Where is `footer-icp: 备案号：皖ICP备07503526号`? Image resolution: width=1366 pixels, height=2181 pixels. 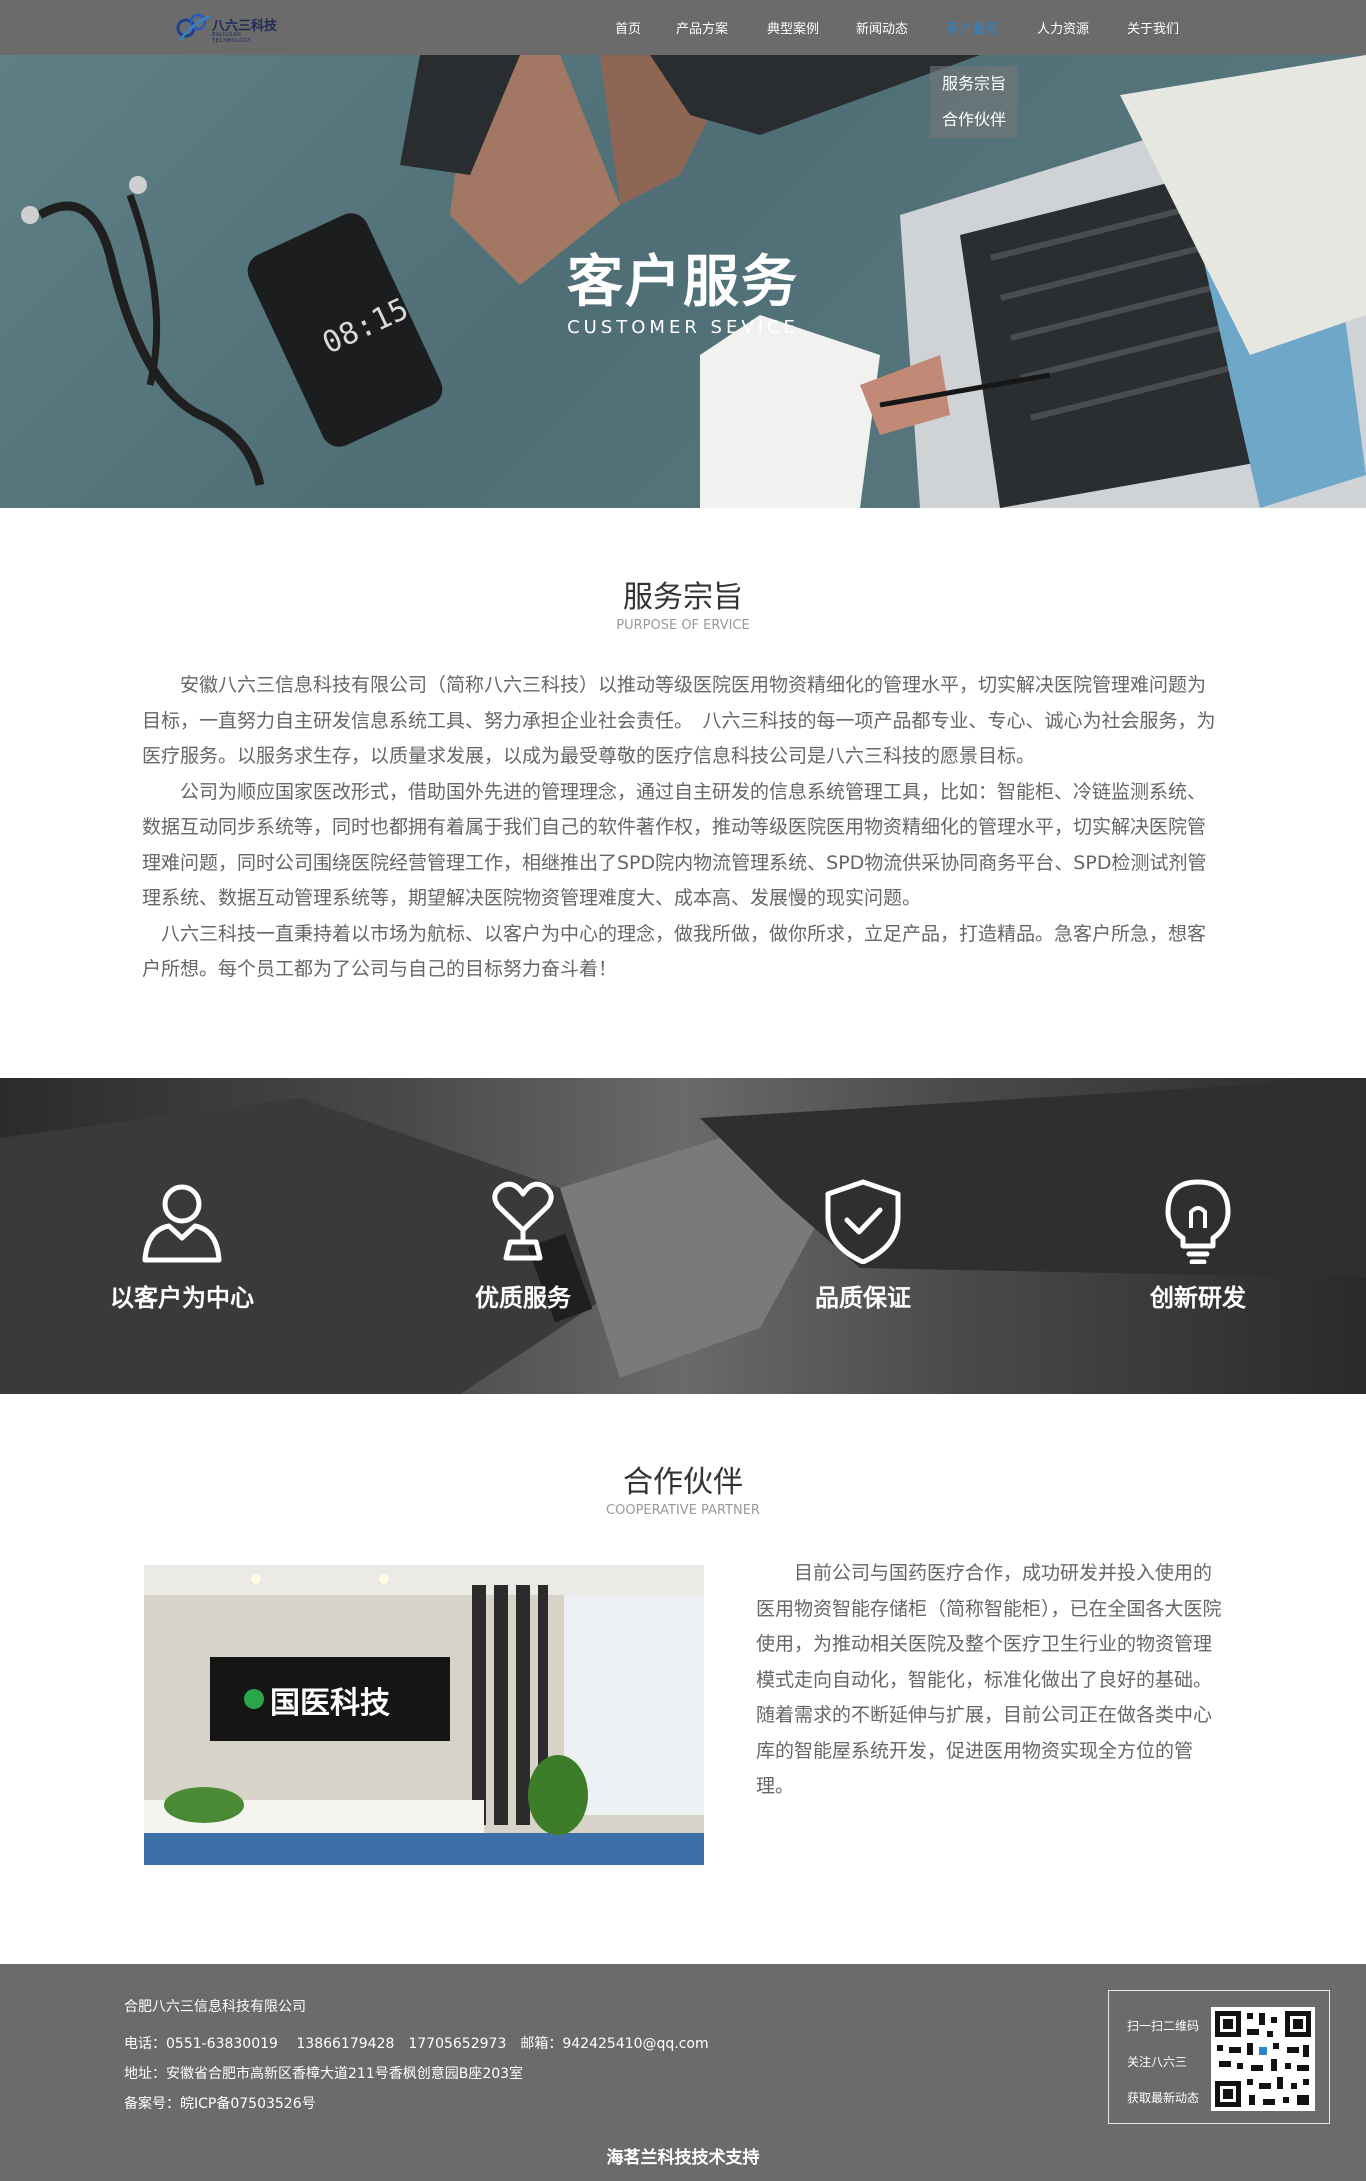
footer-icp: 备案号：皖ICP备07503526号 is located at coordinates (220, 2103).